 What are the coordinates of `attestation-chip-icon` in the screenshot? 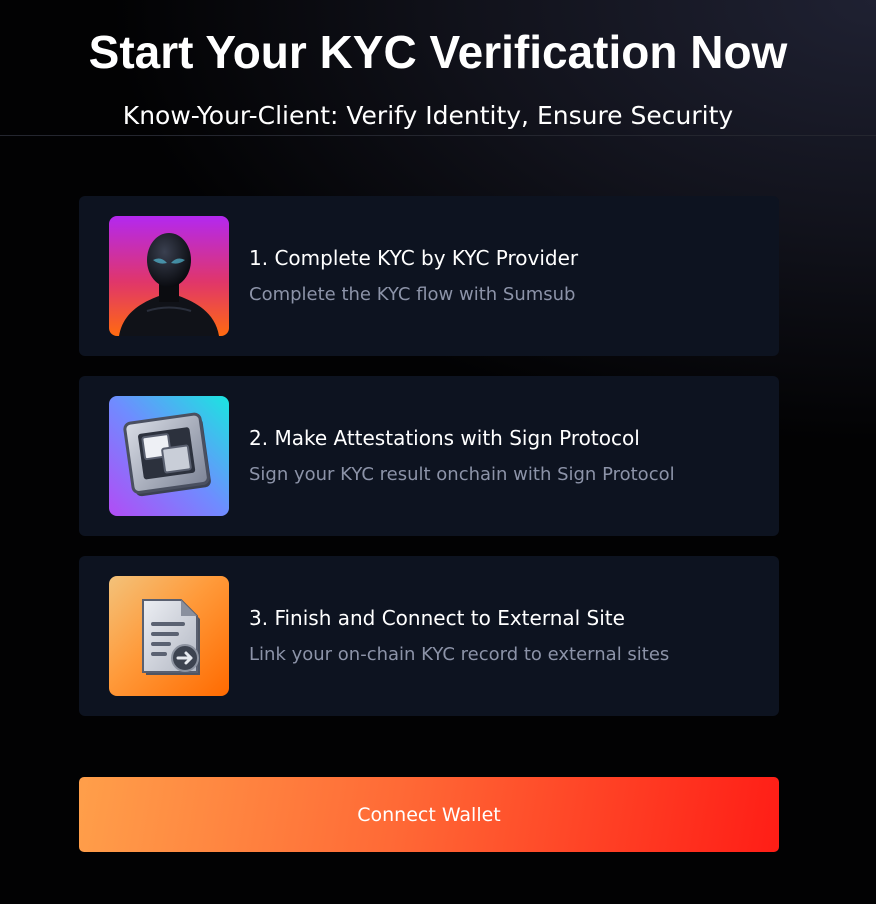 It's located at (169, 456).